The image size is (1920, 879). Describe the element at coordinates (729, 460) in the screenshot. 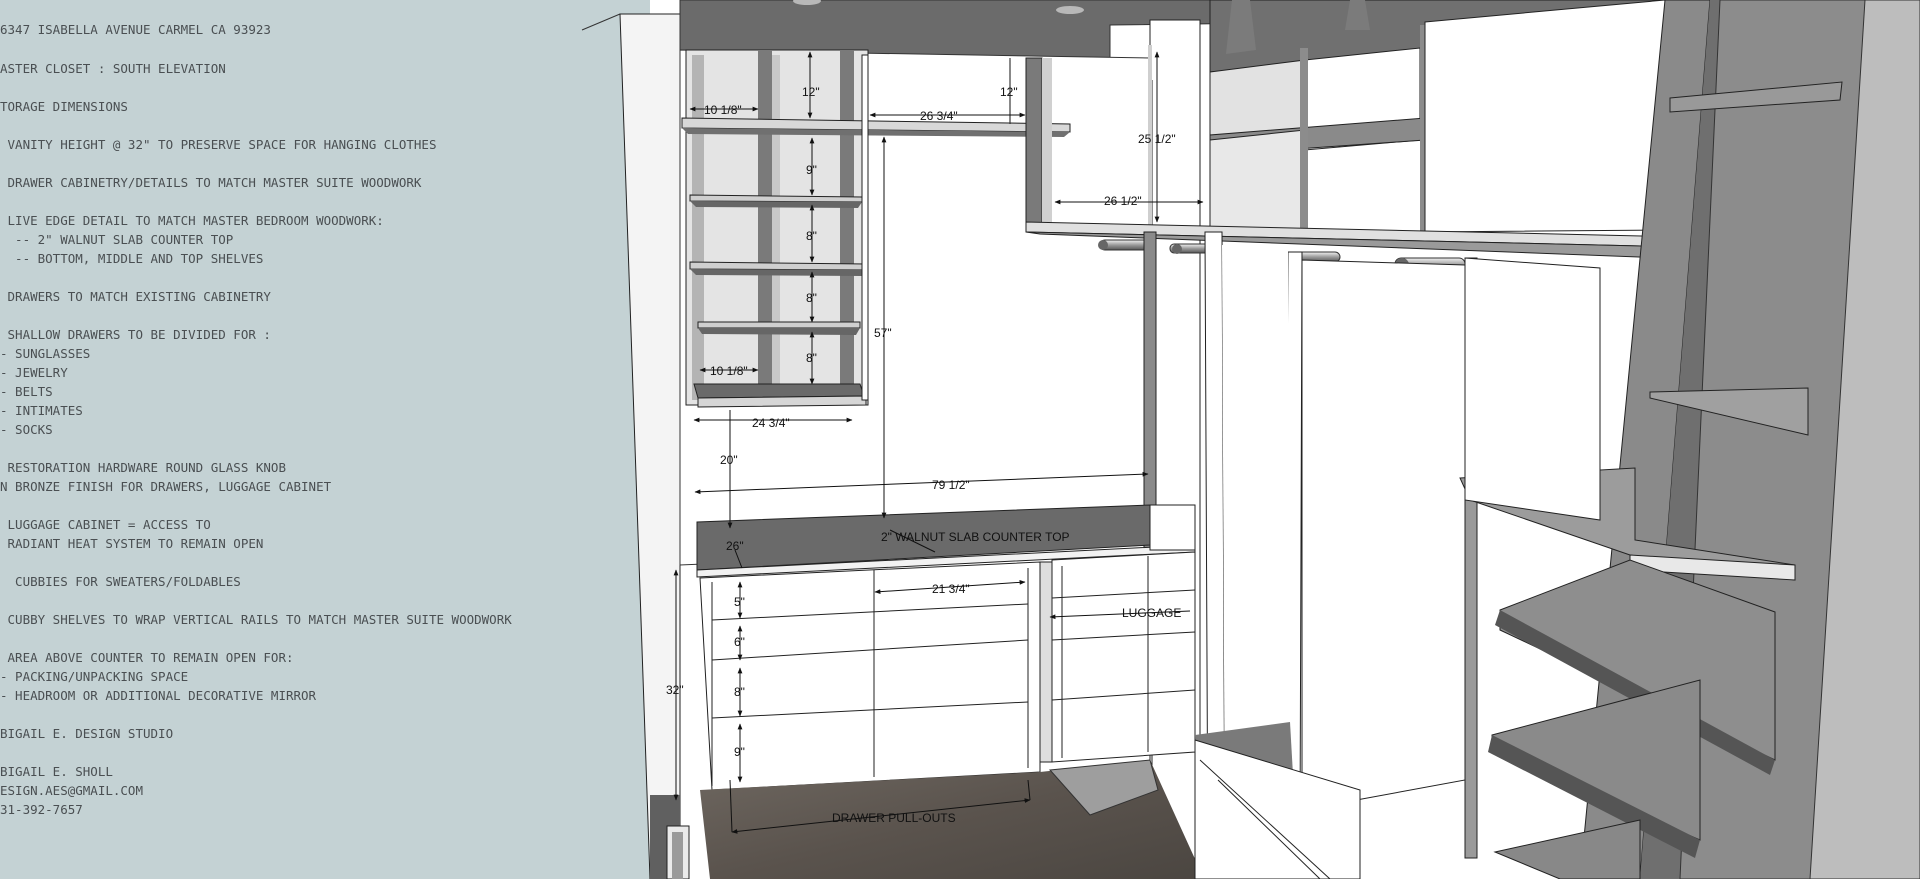

I see `dim-gap-20: 20"` at that location.